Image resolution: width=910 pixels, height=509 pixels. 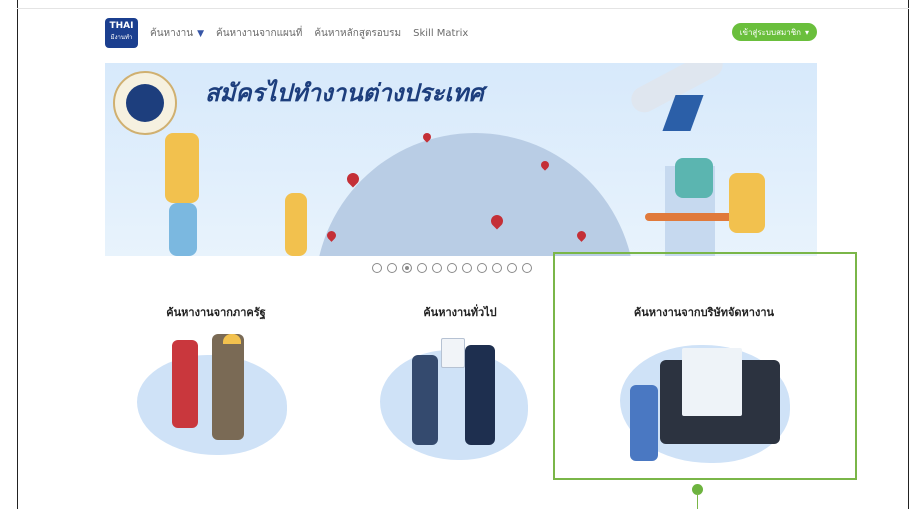 I want to click on woman-worker-figure, so click(x=185, y=384).